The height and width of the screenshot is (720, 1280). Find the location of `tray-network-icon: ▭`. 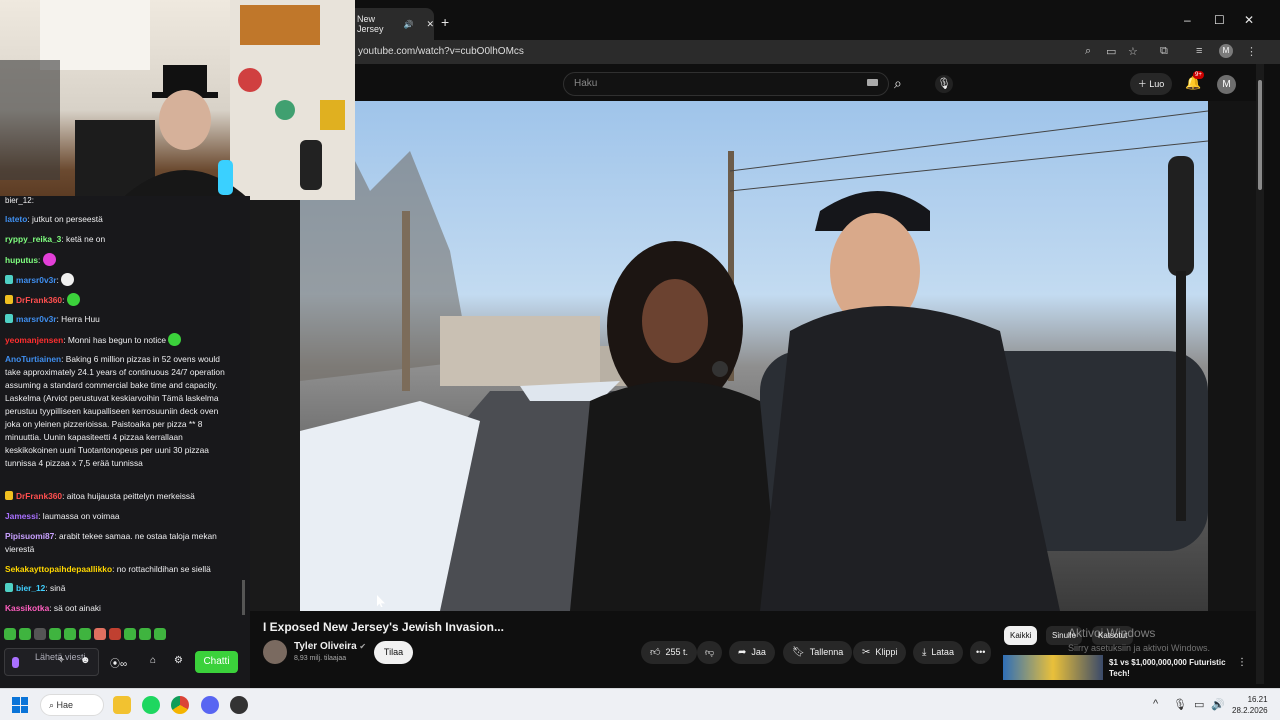

tray-network-icon: ▭ is located at coordinates (1199, 704).